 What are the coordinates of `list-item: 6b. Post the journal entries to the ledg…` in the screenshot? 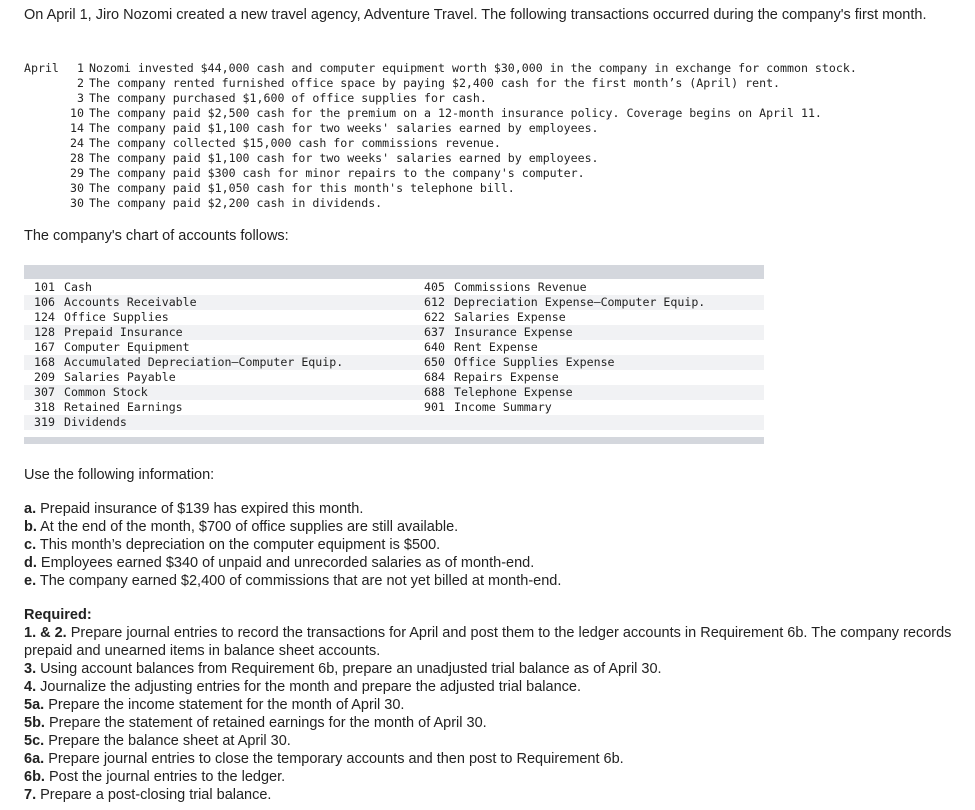 It's located at (489, 777).